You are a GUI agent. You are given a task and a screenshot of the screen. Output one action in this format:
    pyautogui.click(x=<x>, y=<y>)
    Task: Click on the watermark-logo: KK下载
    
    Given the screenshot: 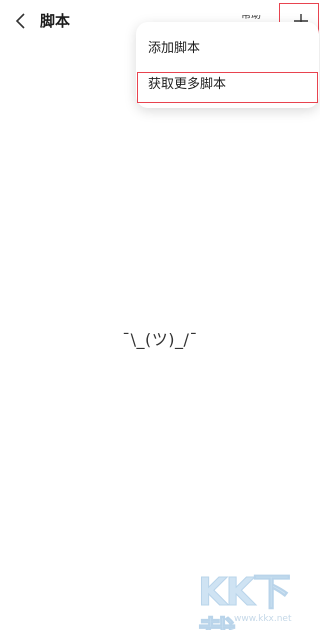 What is the action you would take?
    pyautogui.click(x=245, y=600)
    